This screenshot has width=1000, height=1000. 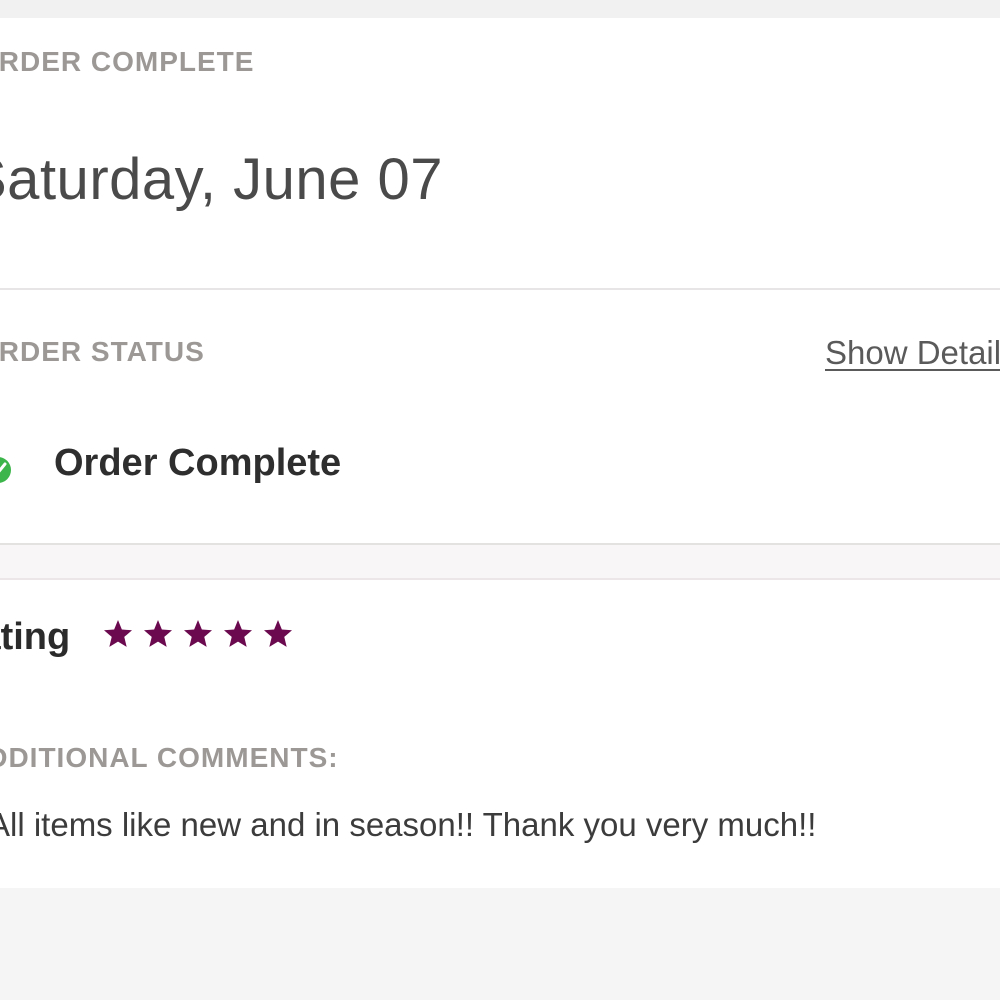 I want to click on page-background-bottom, so click(x=500, y=944).